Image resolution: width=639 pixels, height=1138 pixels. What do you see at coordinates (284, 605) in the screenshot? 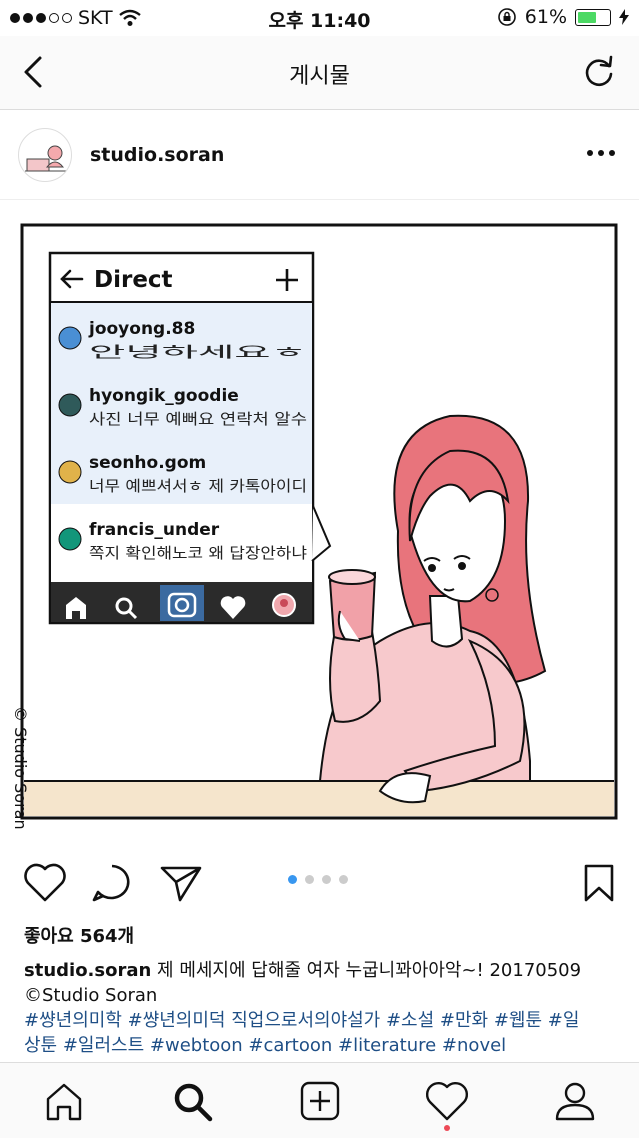
I see `dm-profile-icon` at bounding box center [284, 605].